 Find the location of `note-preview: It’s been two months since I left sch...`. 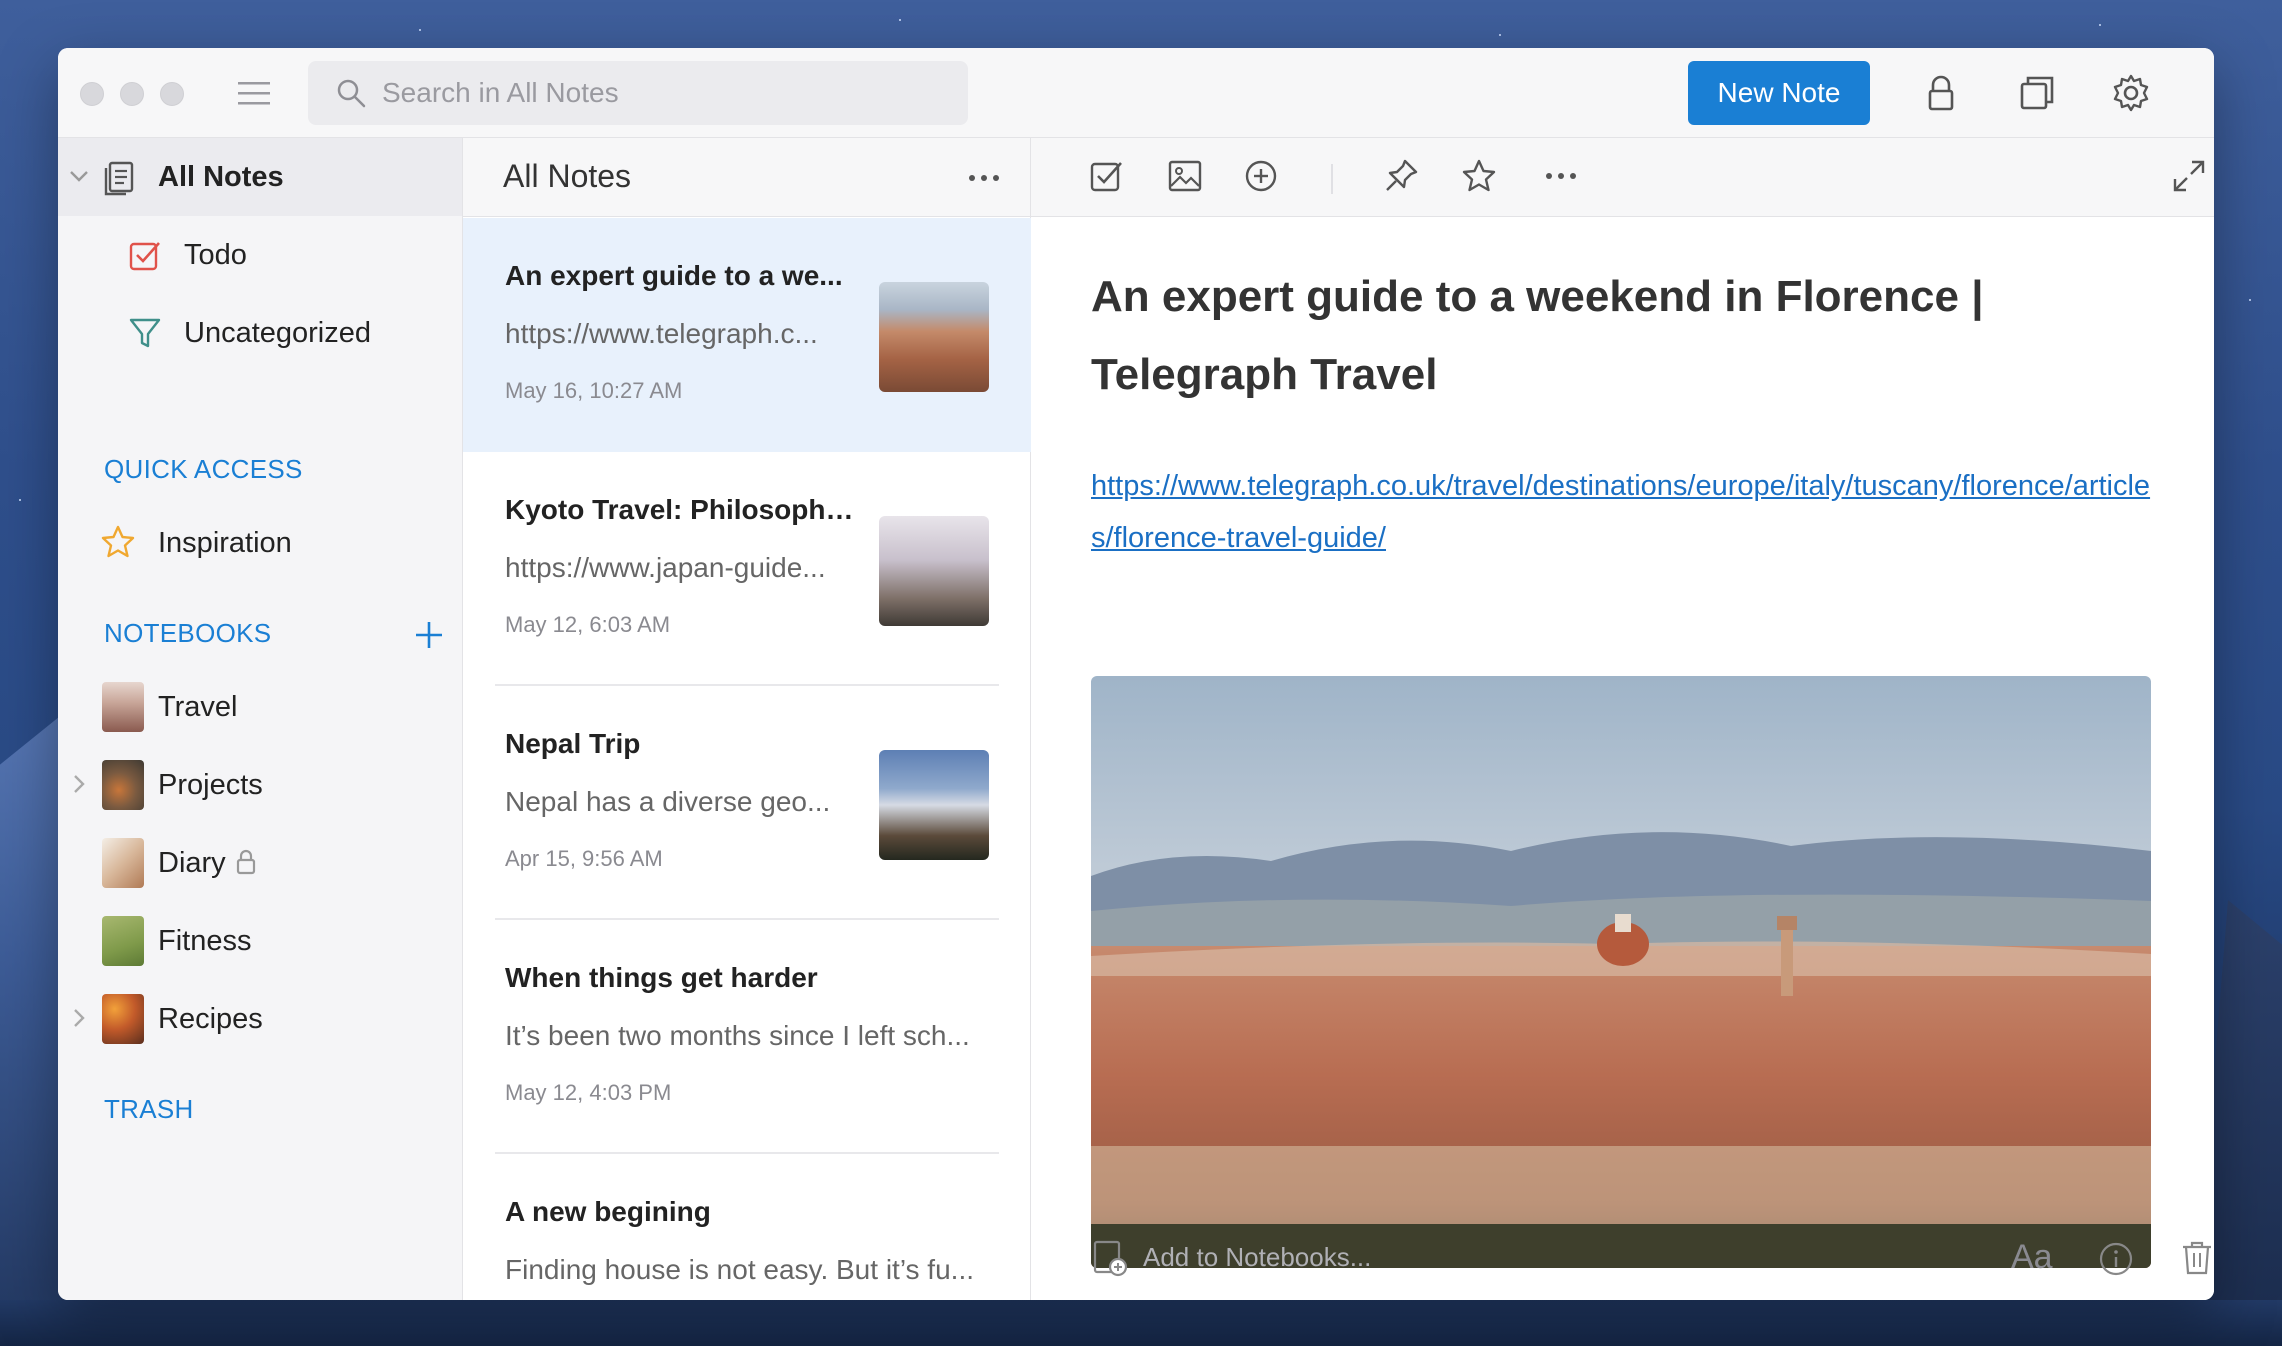

note-preview: It’s been two months since I left sch... is located at coordinates (737, 1035).